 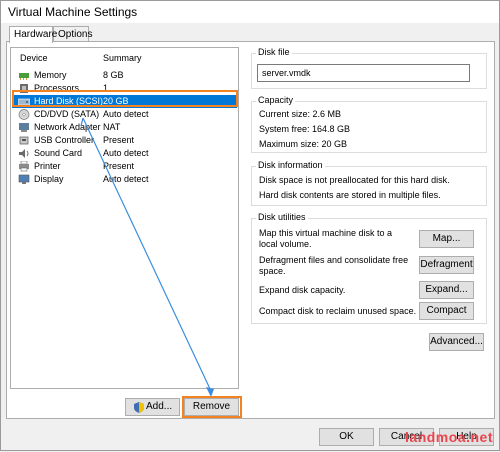 What do you see at coordinates (449, 437) in the screenshot?
I see `watermark-text: landmoa.net` at bounding box center [449, 437].